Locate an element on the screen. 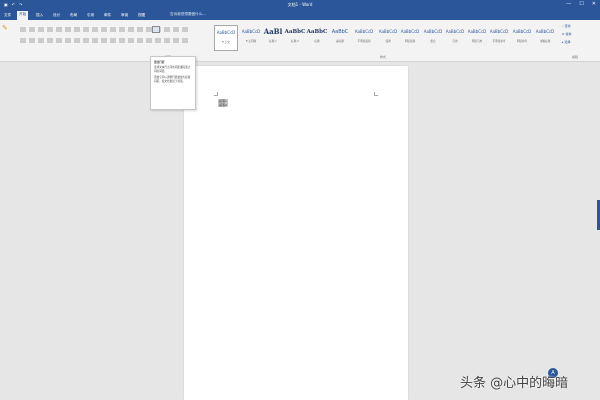  tab-design: 设计 is located at coordinates (56, 15).